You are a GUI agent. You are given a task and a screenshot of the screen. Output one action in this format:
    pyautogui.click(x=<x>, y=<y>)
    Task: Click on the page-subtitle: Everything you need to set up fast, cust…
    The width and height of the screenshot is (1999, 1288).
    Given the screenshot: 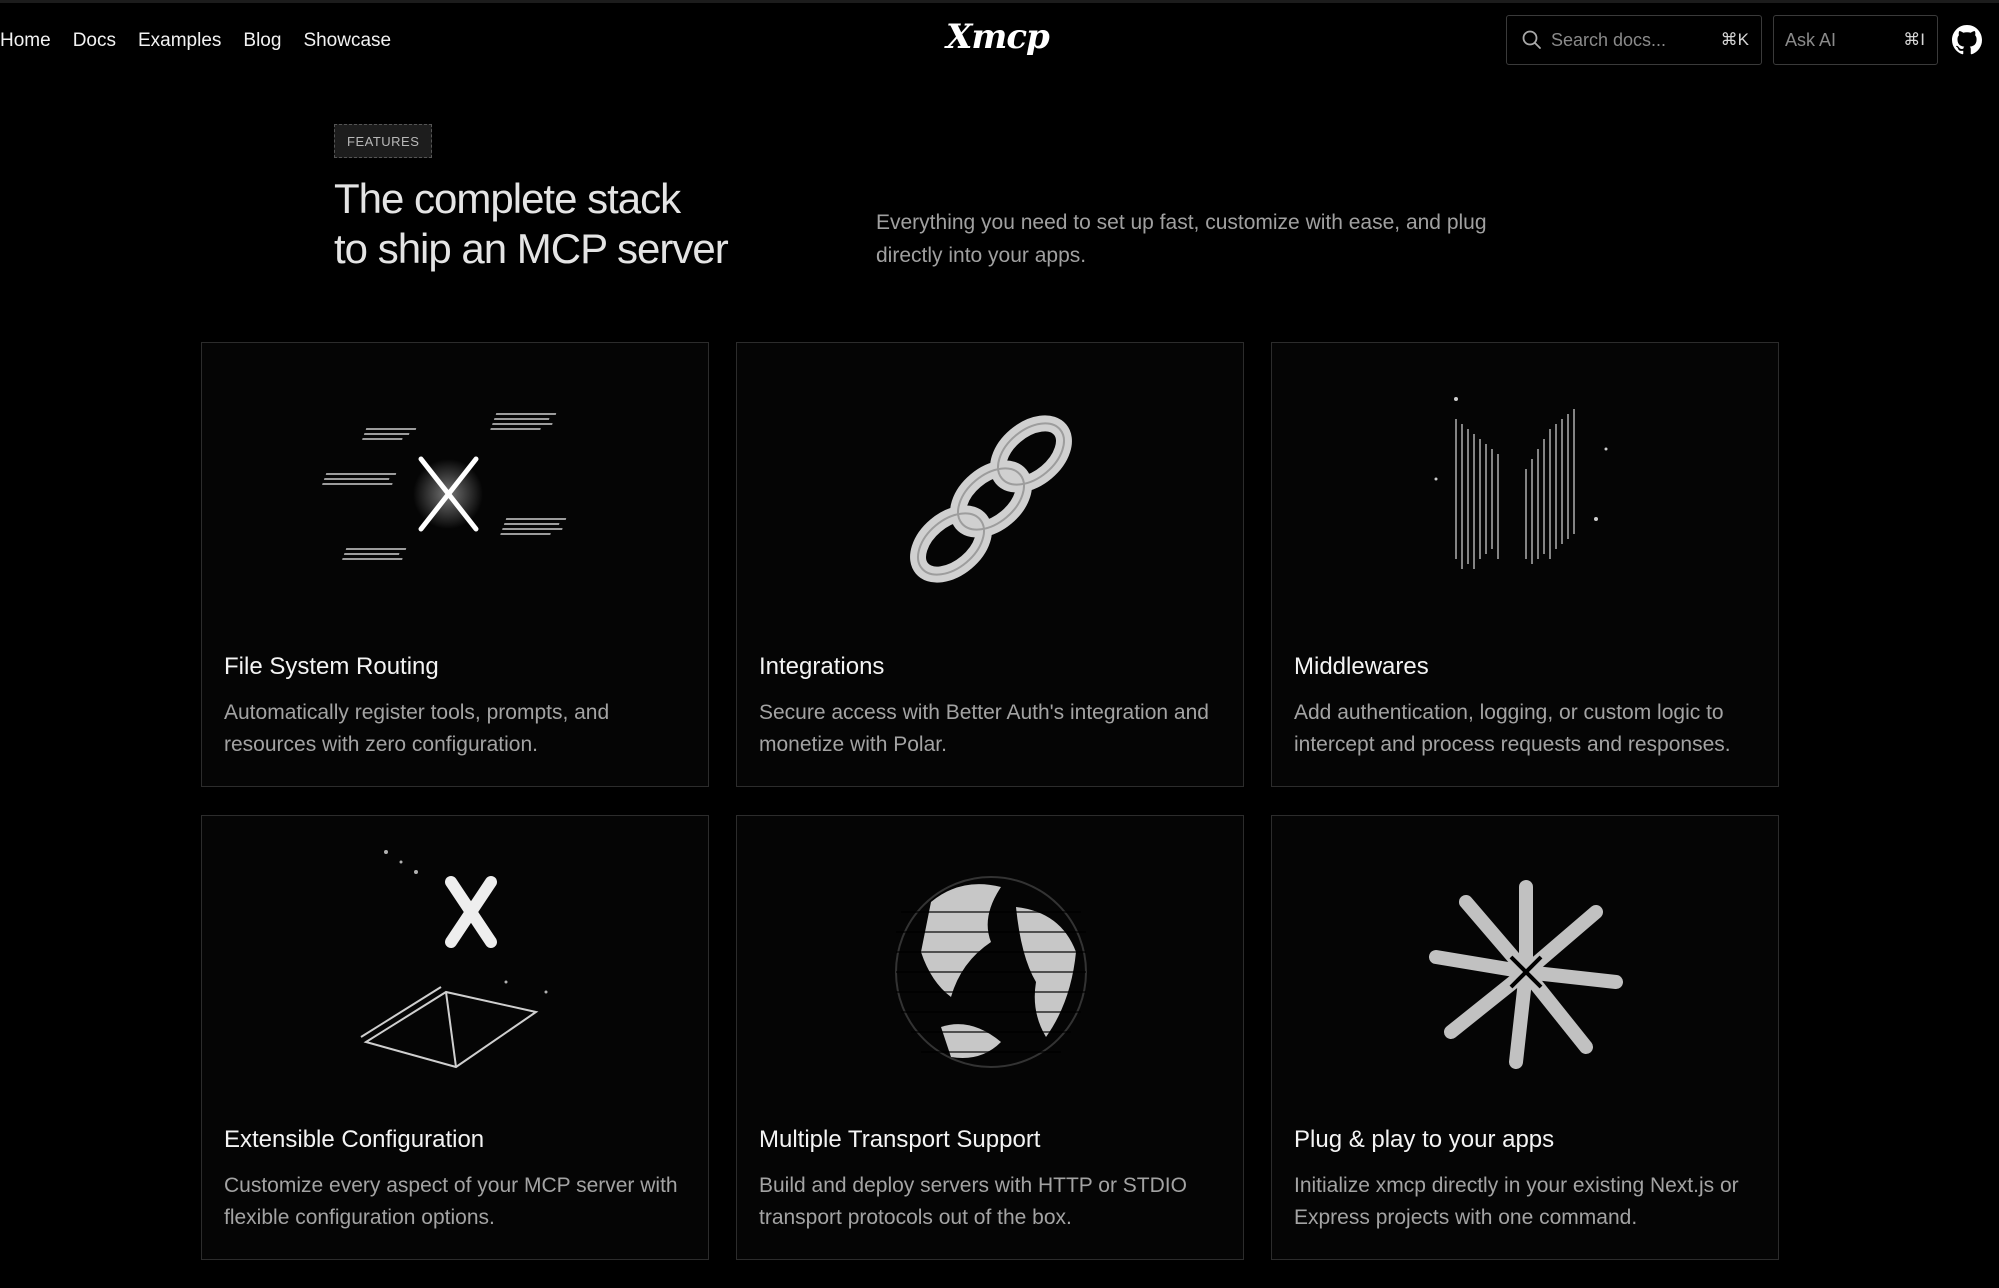 What is the action you would take?
    pyautogui.click(x=1181, y=239)
    